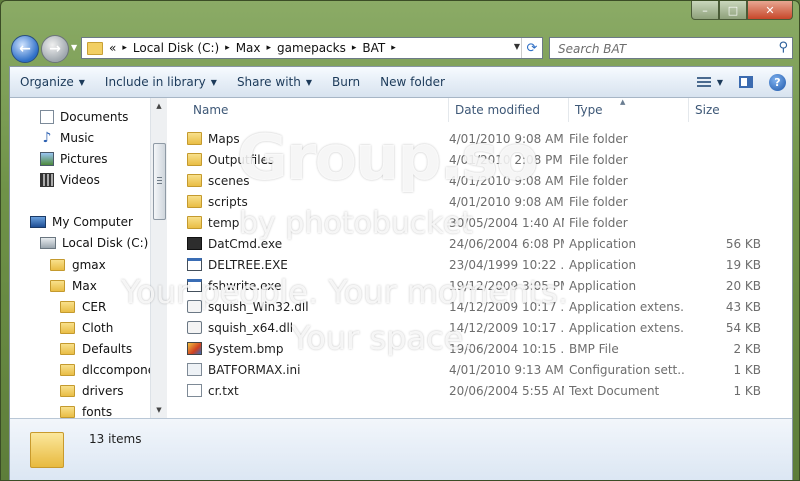 This screenshot has height=481, width=800. I want to click on address-dropdown-icon: ▼, so click(517, 46).